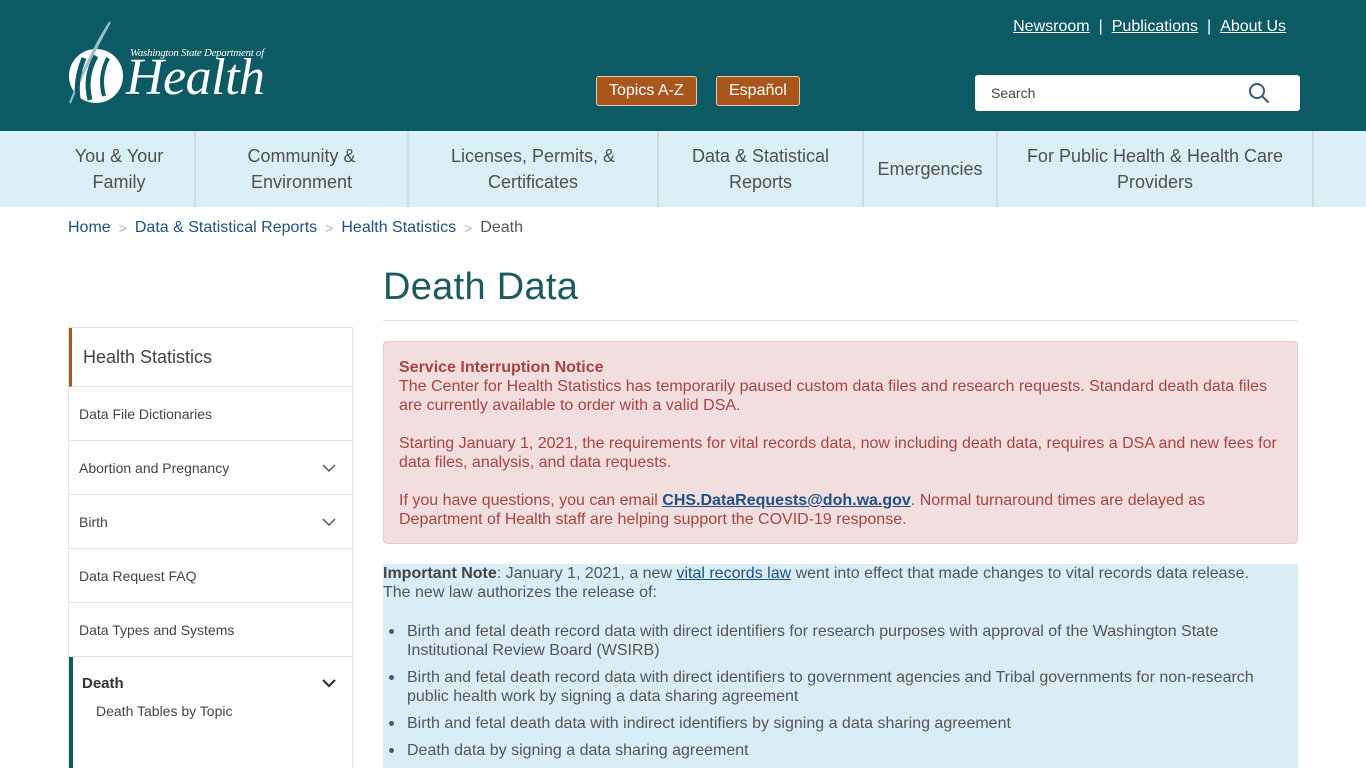  Describe the element at coordinates (440, 573) in the screenshot. I see `important-note-label: Important Note` at that location.